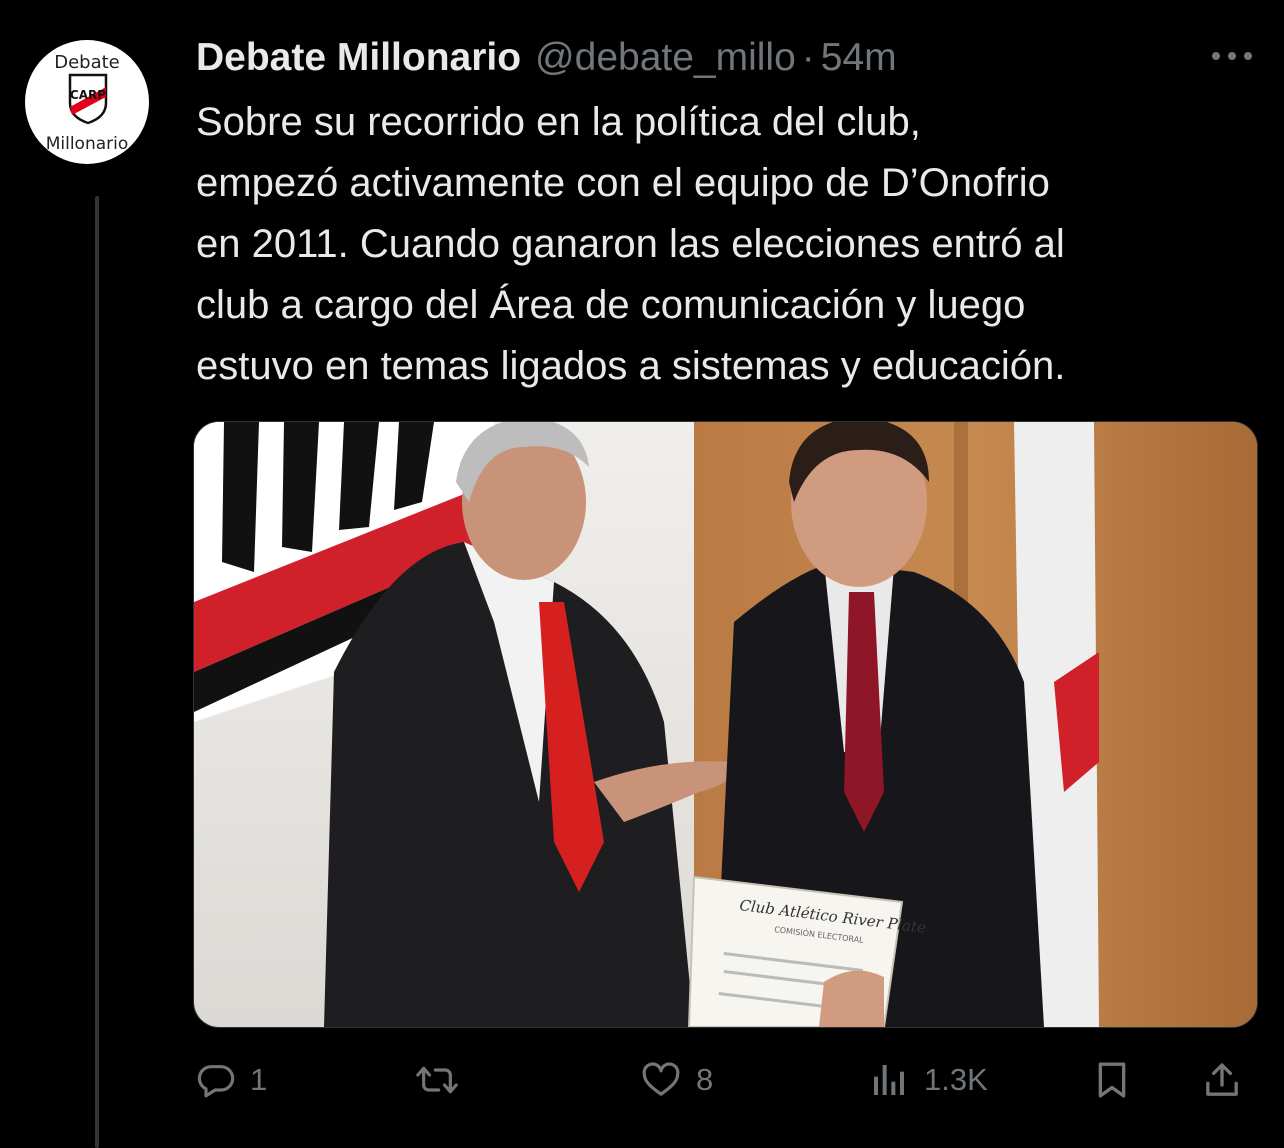 This screenshot has height=1148, width=1284. I want to click on river-plate-crest-icon: CARP, so click(88, 99).